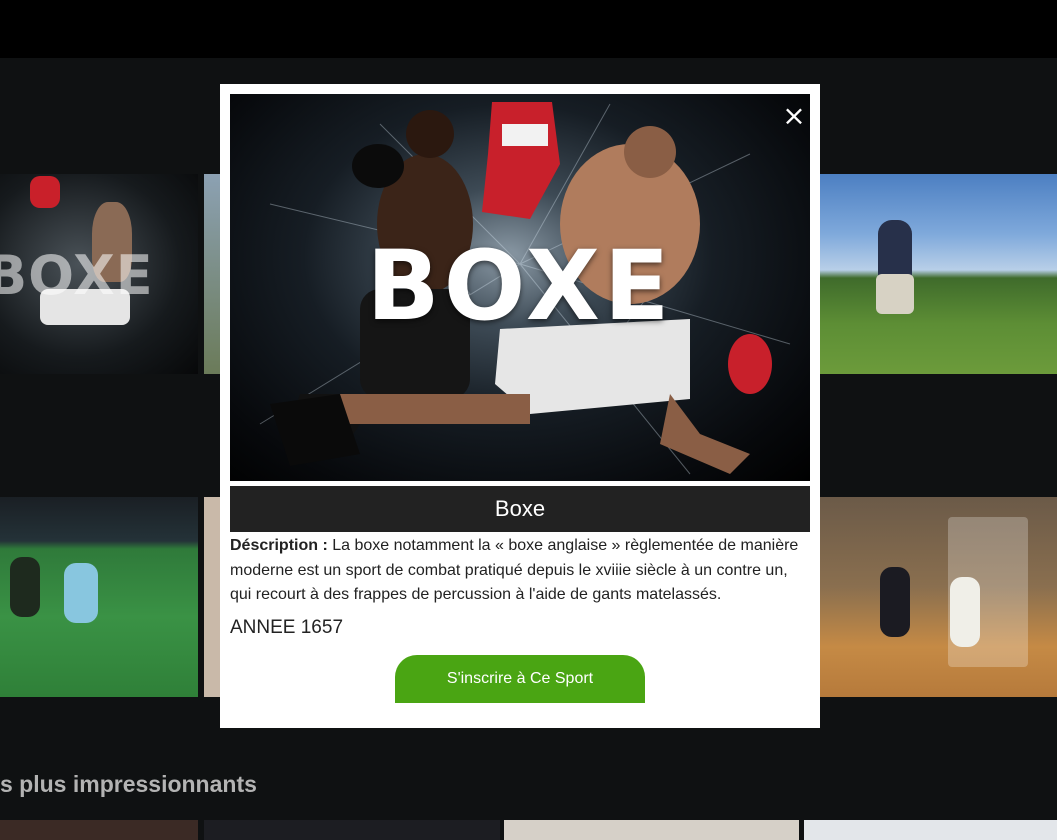  What do you see at coordinates (895, 250) in the screenshot?
I see `golfer-figure` at bounding box center [895, 250].